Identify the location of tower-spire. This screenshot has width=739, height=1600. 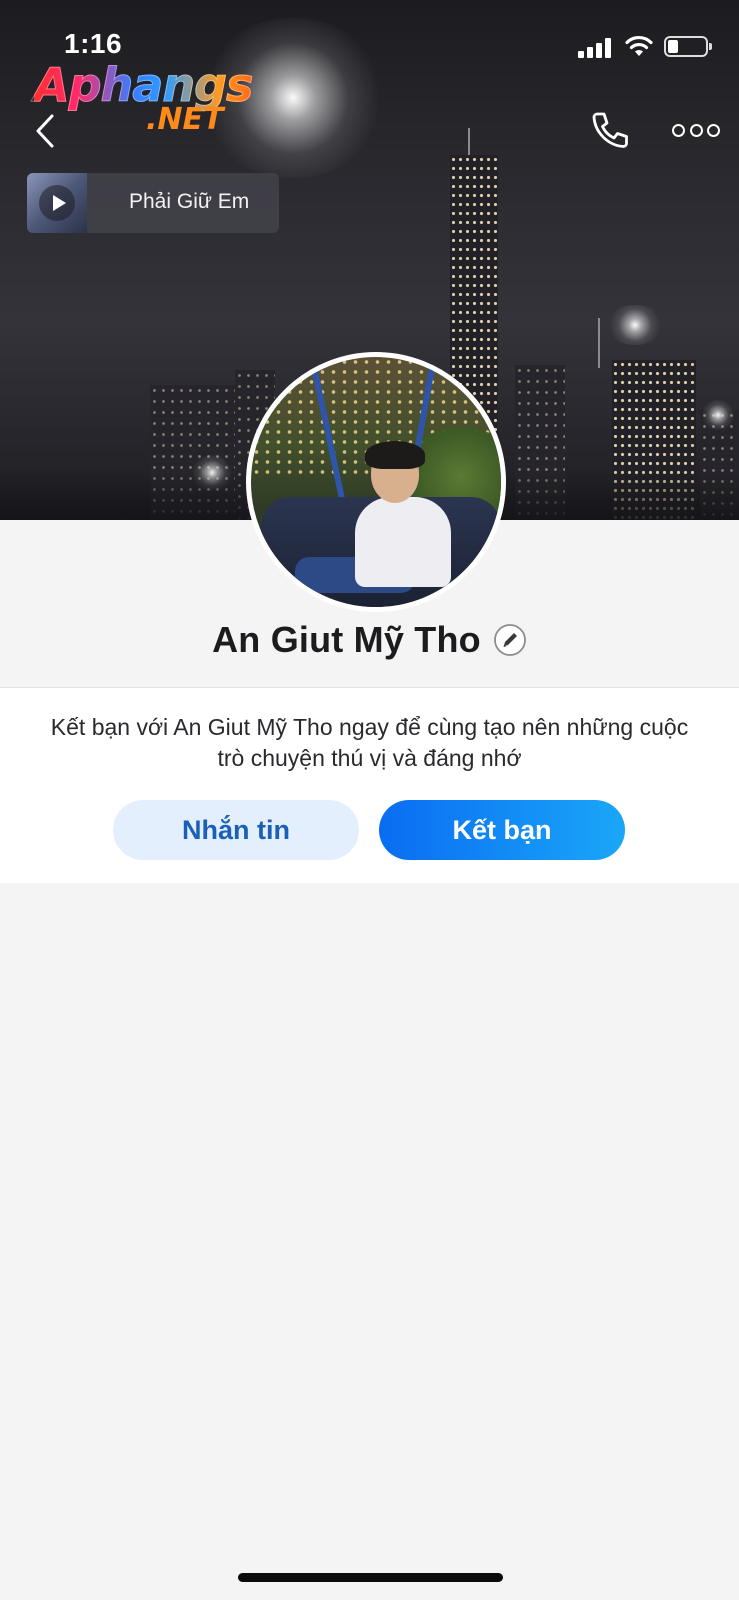
(469, 143).